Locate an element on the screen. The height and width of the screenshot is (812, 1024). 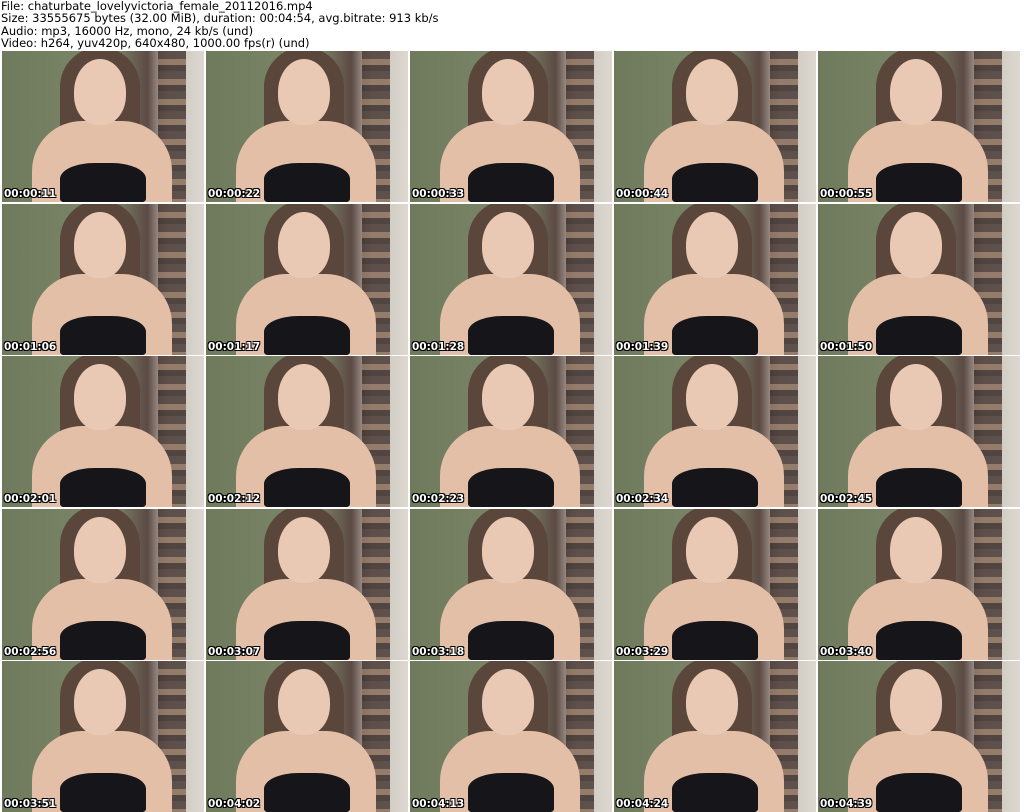
frame-timestamp: 00:01:50 is located at coordinates (846, 346).